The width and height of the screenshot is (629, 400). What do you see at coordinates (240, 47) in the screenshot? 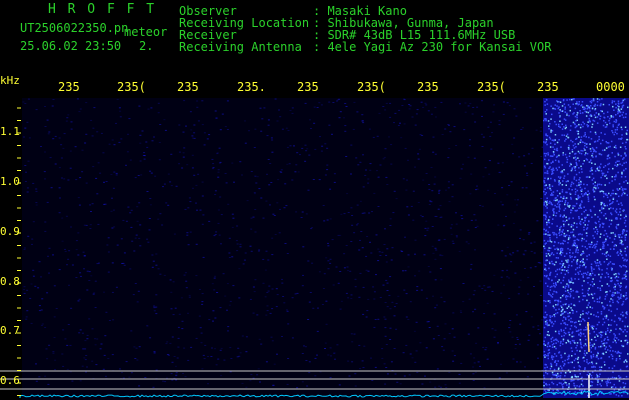
I see `field-label-antenna: Receiving Antenna` at bounding box center [240, 47].